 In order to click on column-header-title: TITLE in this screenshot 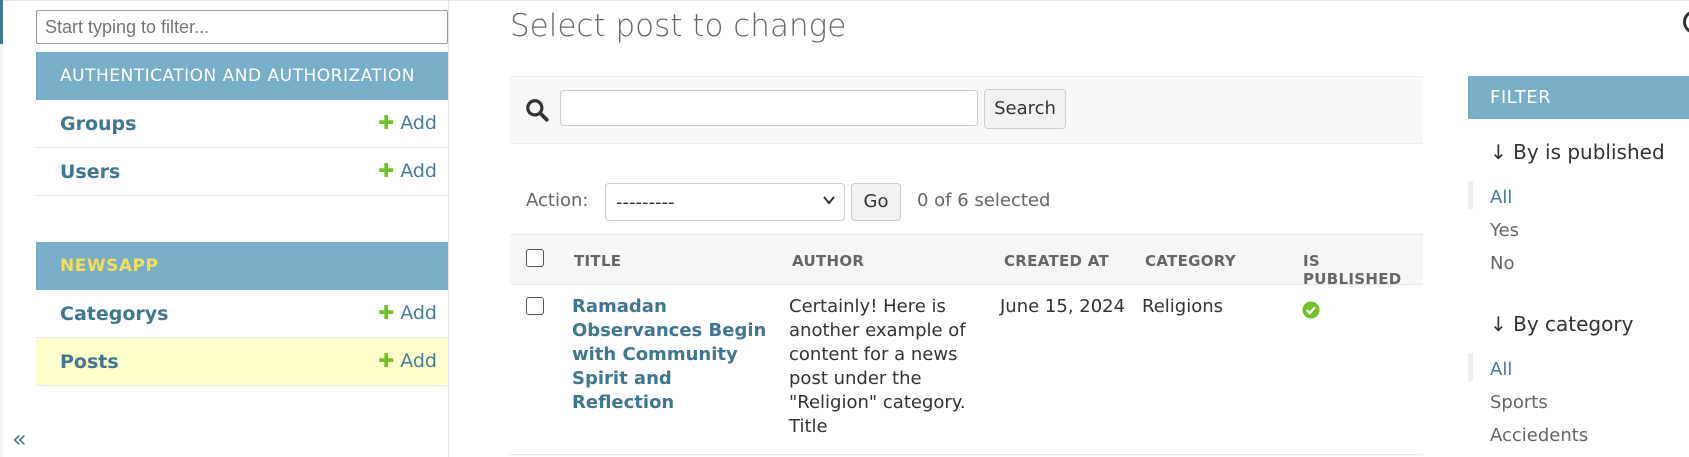, I will do `click(597, 261)`.